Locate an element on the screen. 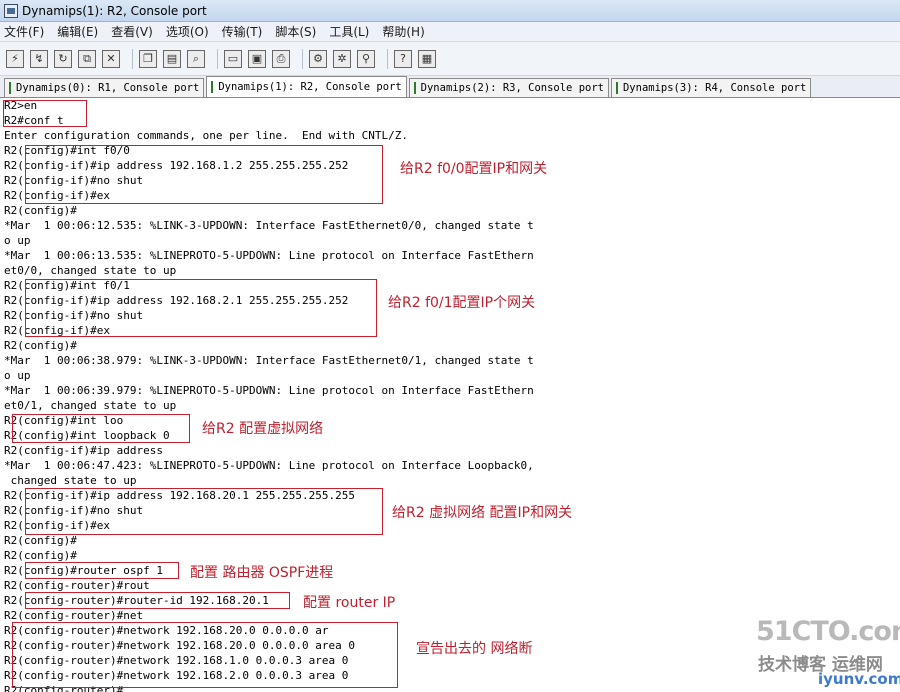 The image size is (900, 692). tab-label: Dynamips(3): R4, Console port is located at coordinates (714, 88).